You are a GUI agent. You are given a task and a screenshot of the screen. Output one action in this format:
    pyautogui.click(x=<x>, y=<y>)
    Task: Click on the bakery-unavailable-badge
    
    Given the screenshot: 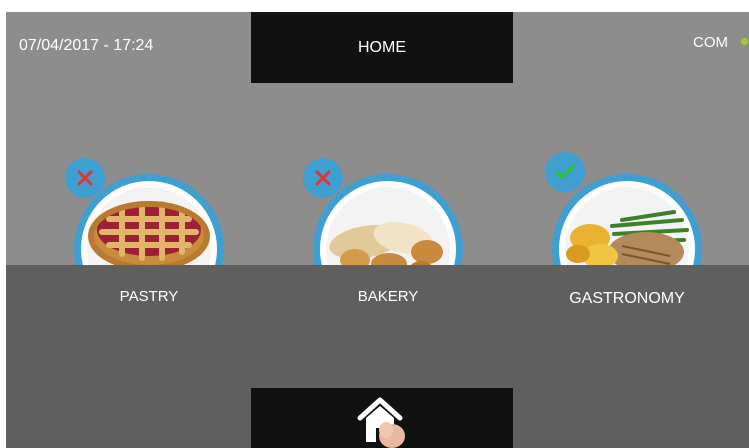 What is the action you would take?
    pyautogui.click(x=323, y=178)
    